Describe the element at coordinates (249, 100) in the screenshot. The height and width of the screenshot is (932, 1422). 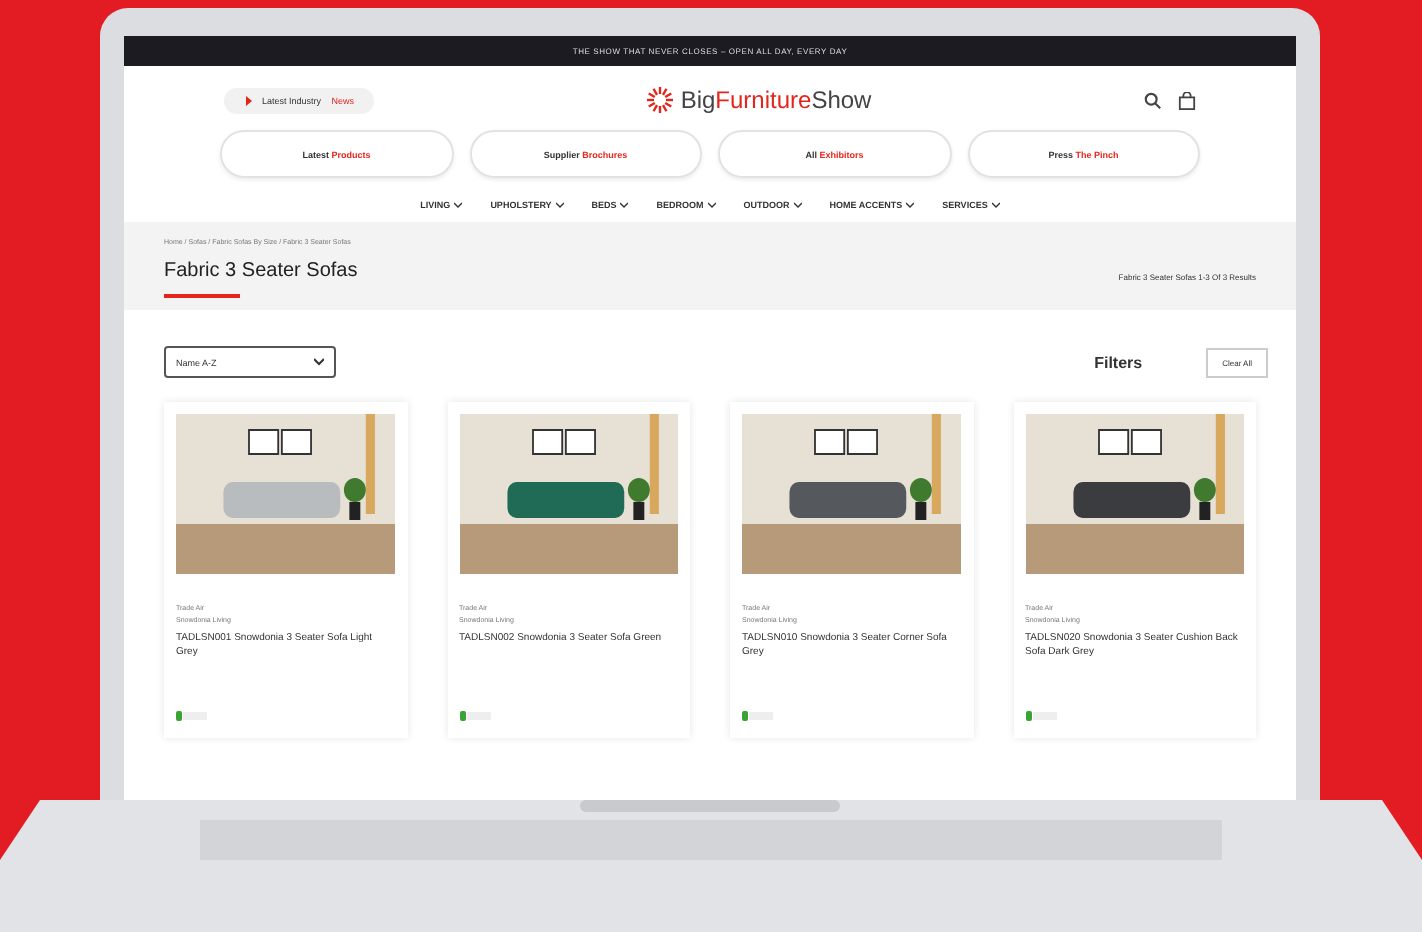
I see `play-icon` at that location.